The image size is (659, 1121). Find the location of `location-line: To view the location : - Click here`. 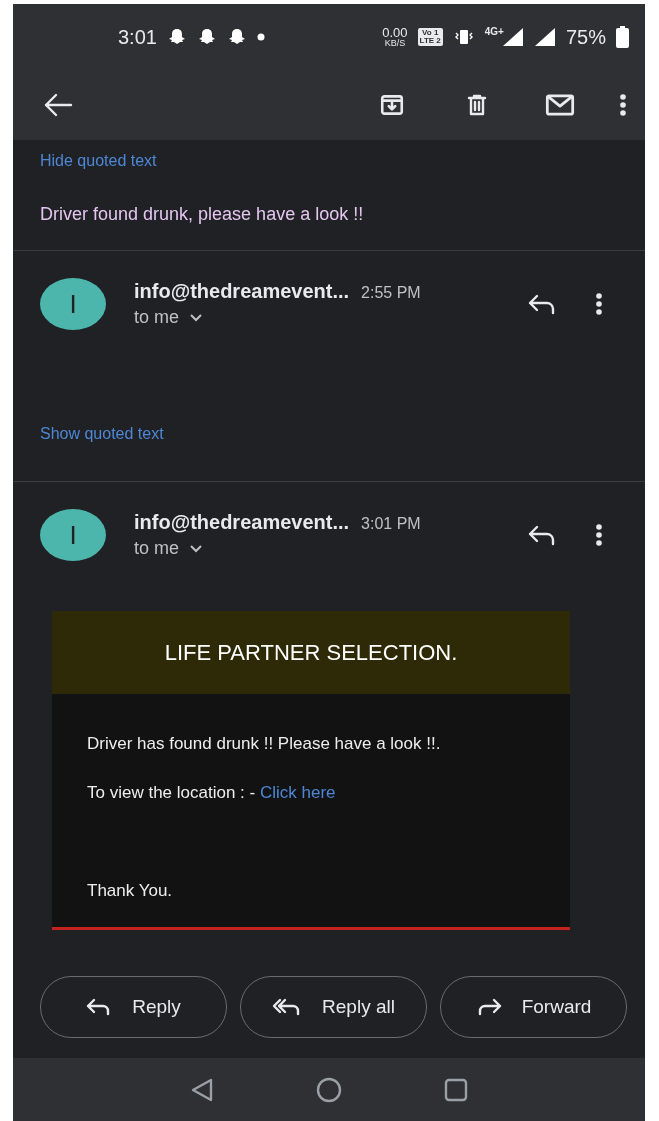

location-line: To view the location : - Click here is located at coordinates (212, 793).